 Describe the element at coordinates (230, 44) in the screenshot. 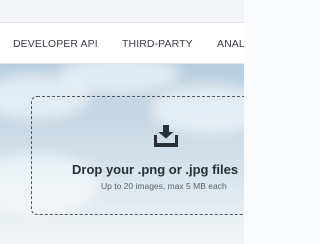

I see `nav-item-analytics: ANAL` at that location.